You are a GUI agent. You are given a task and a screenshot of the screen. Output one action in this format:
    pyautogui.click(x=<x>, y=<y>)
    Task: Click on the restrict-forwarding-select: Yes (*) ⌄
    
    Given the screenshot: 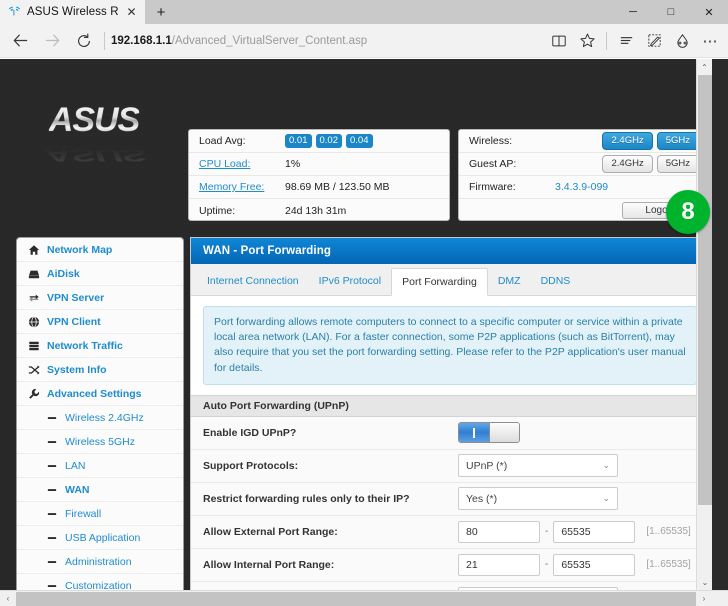 What is the action you would take?
    pyautogui.click(x=538, y=499)
    